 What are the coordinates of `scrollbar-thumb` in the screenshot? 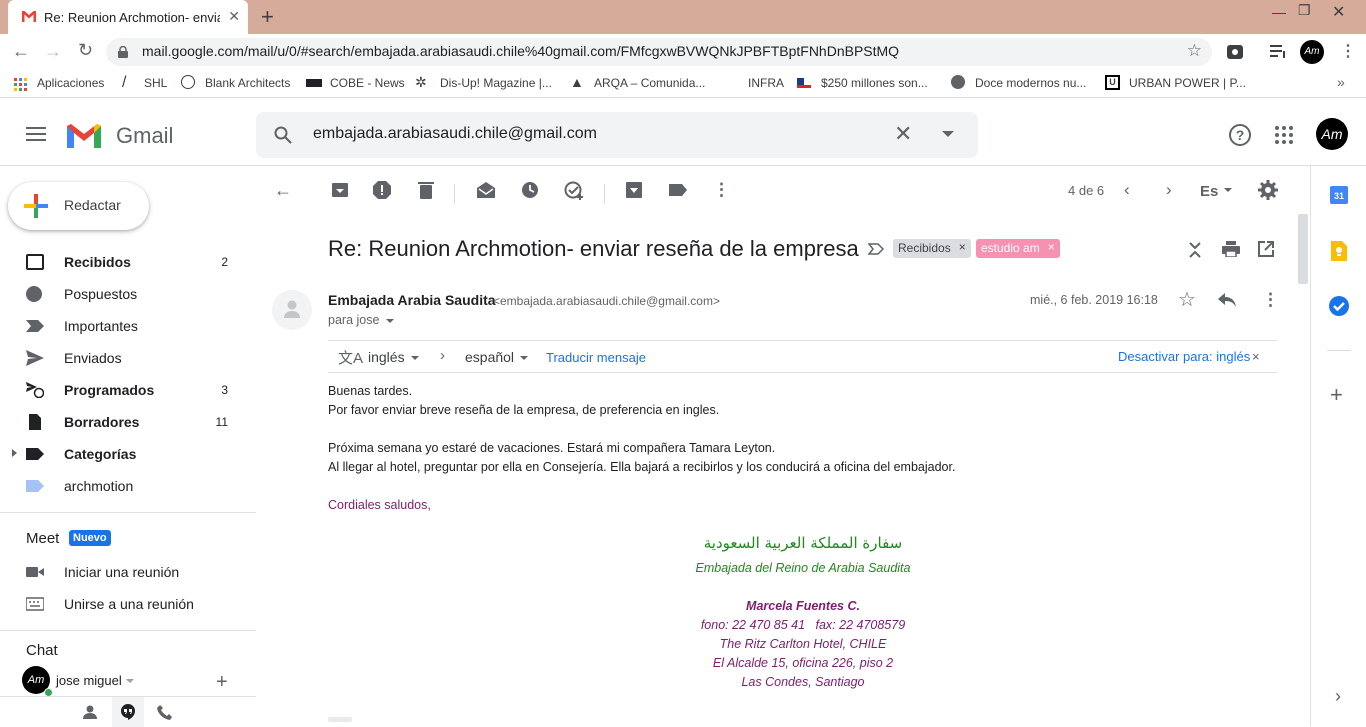 It's located at (1303, 249).